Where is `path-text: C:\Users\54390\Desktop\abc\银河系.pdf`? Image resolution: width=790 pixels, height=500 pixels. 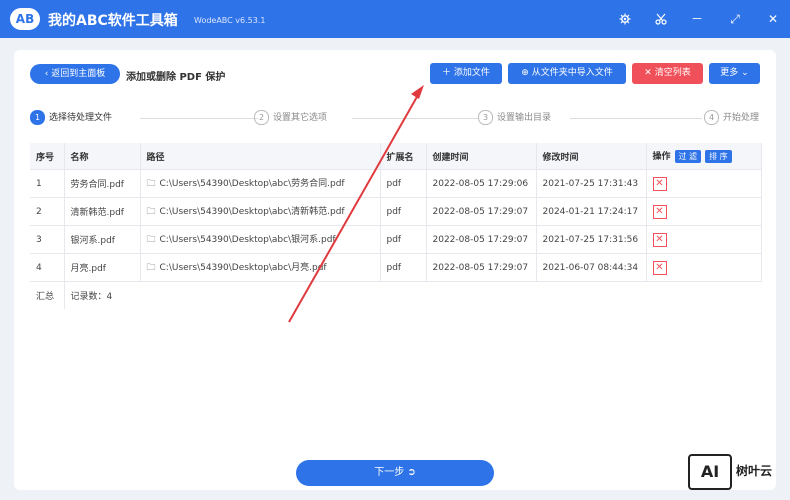
path-text: C:\Users\54390\Desktop\abc\银河系.pdf is located at coordinates (247, 239).